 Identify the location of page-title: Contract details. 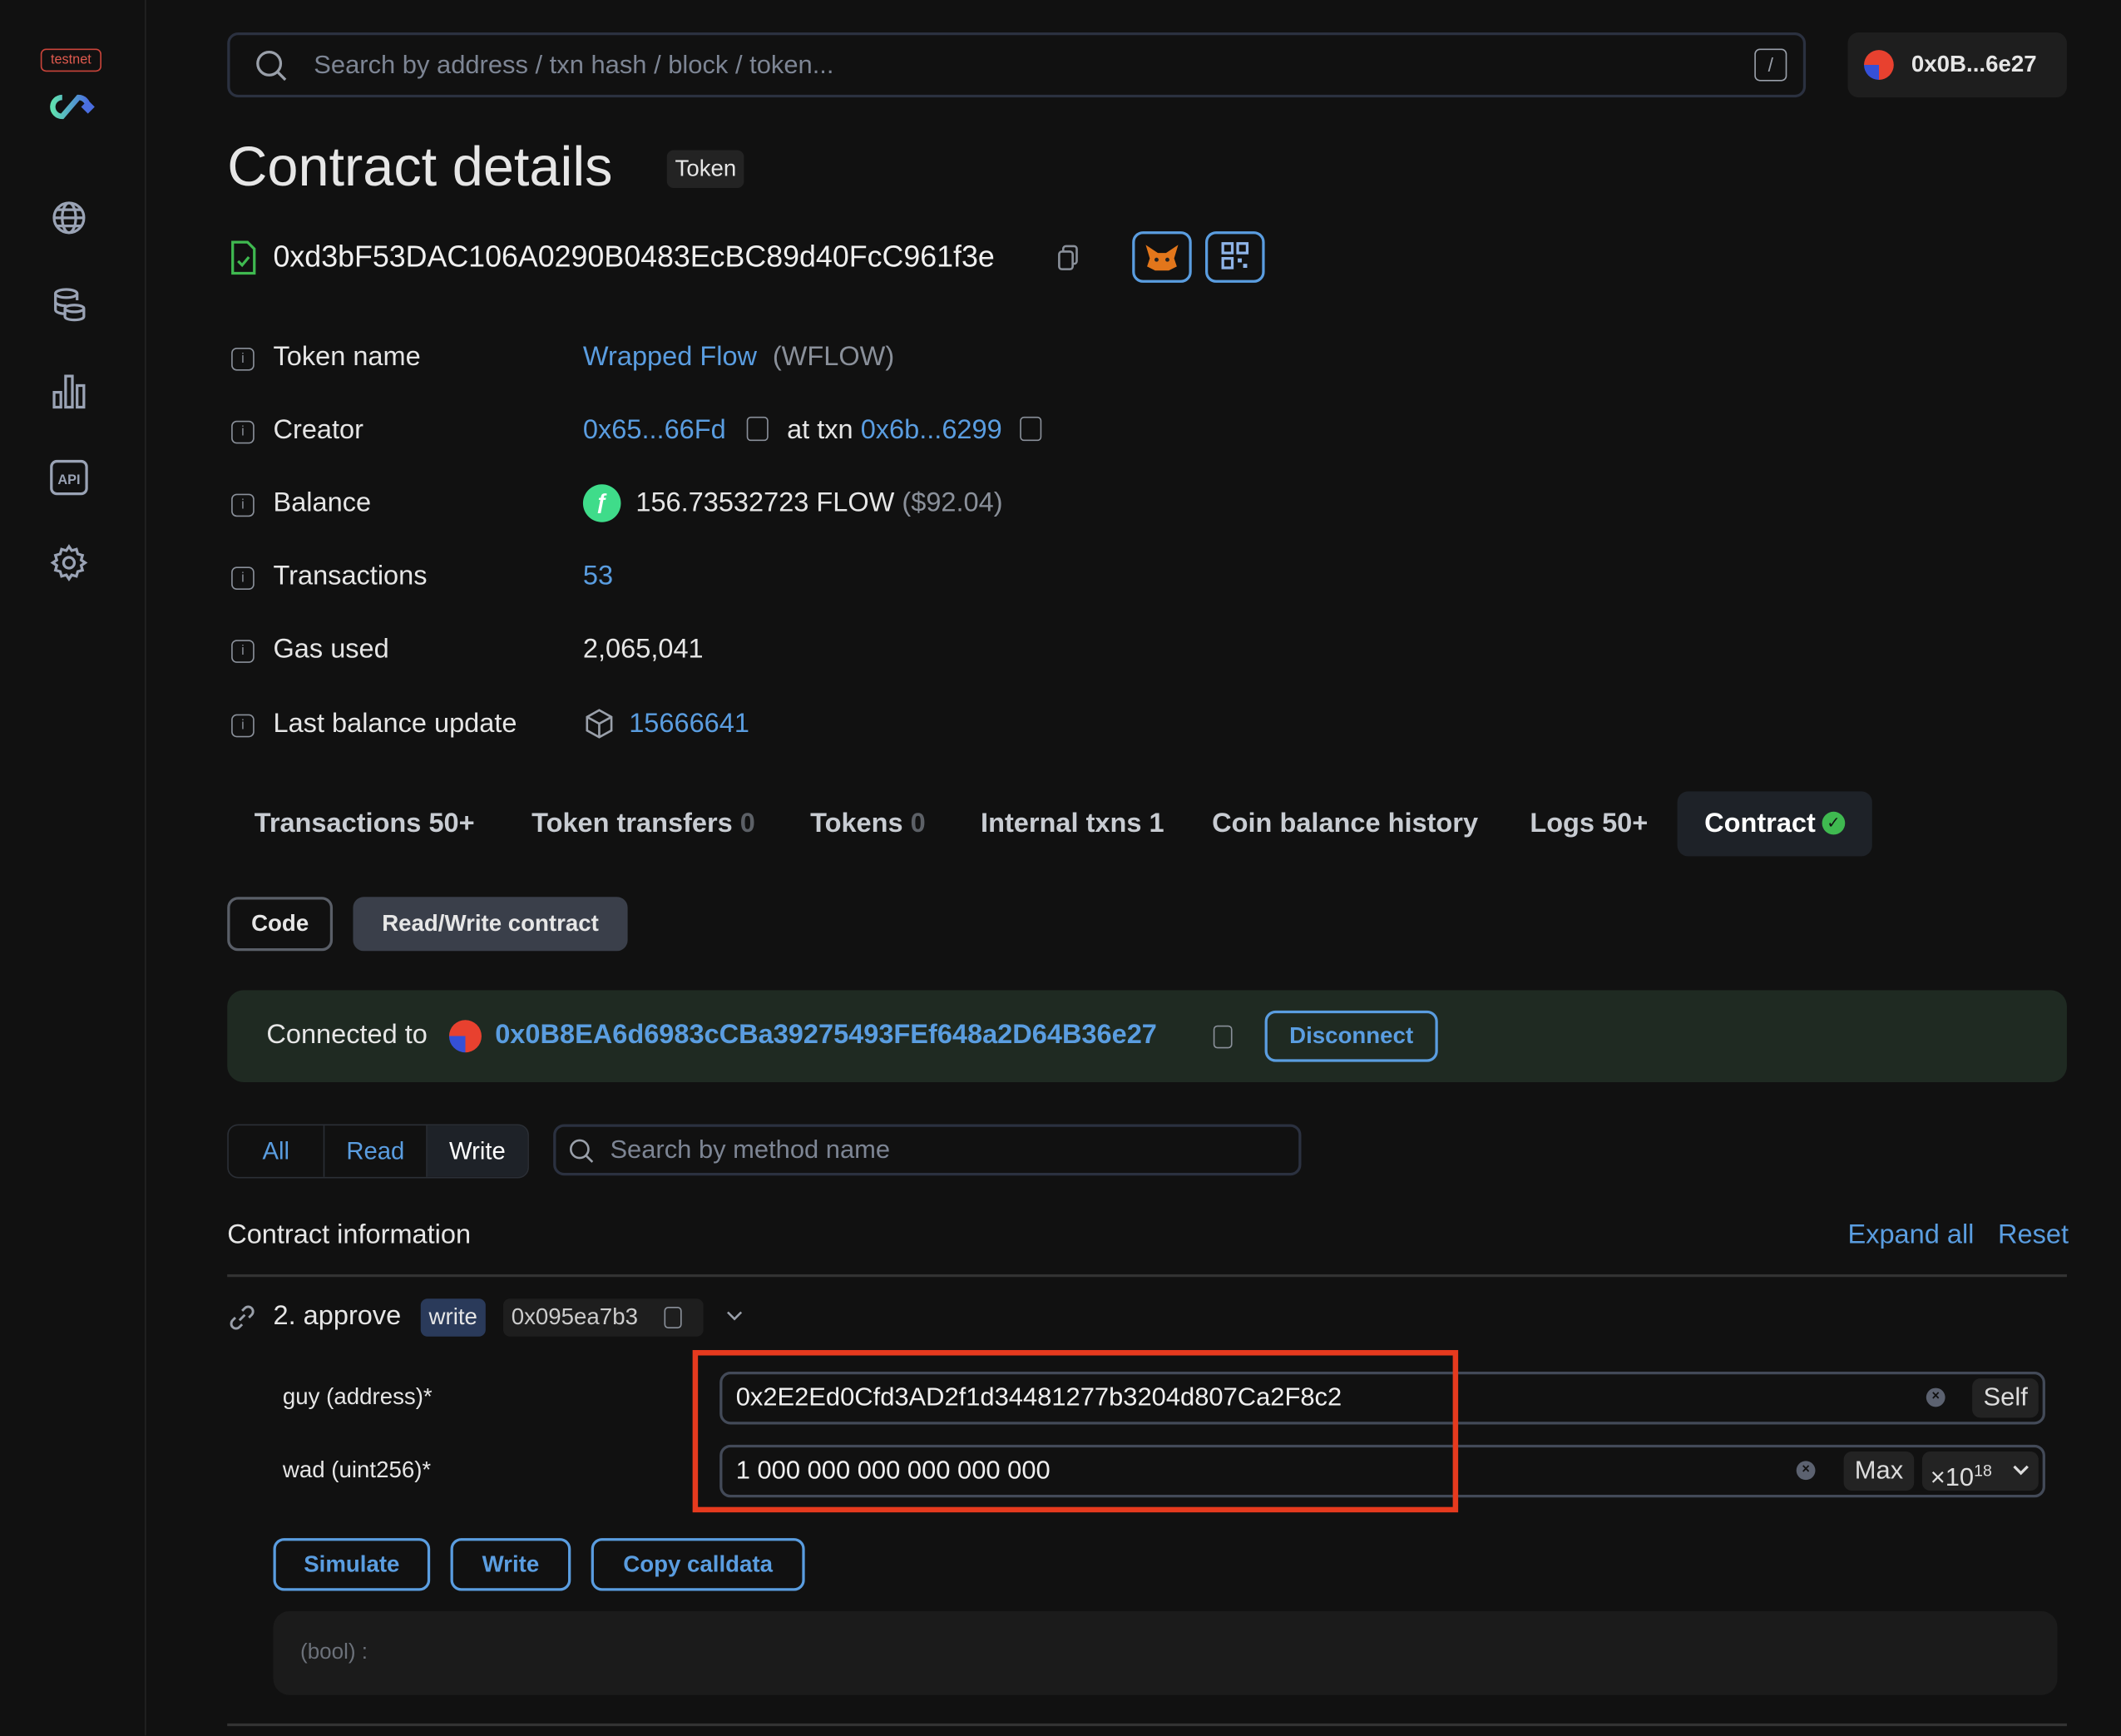
(420, 166).